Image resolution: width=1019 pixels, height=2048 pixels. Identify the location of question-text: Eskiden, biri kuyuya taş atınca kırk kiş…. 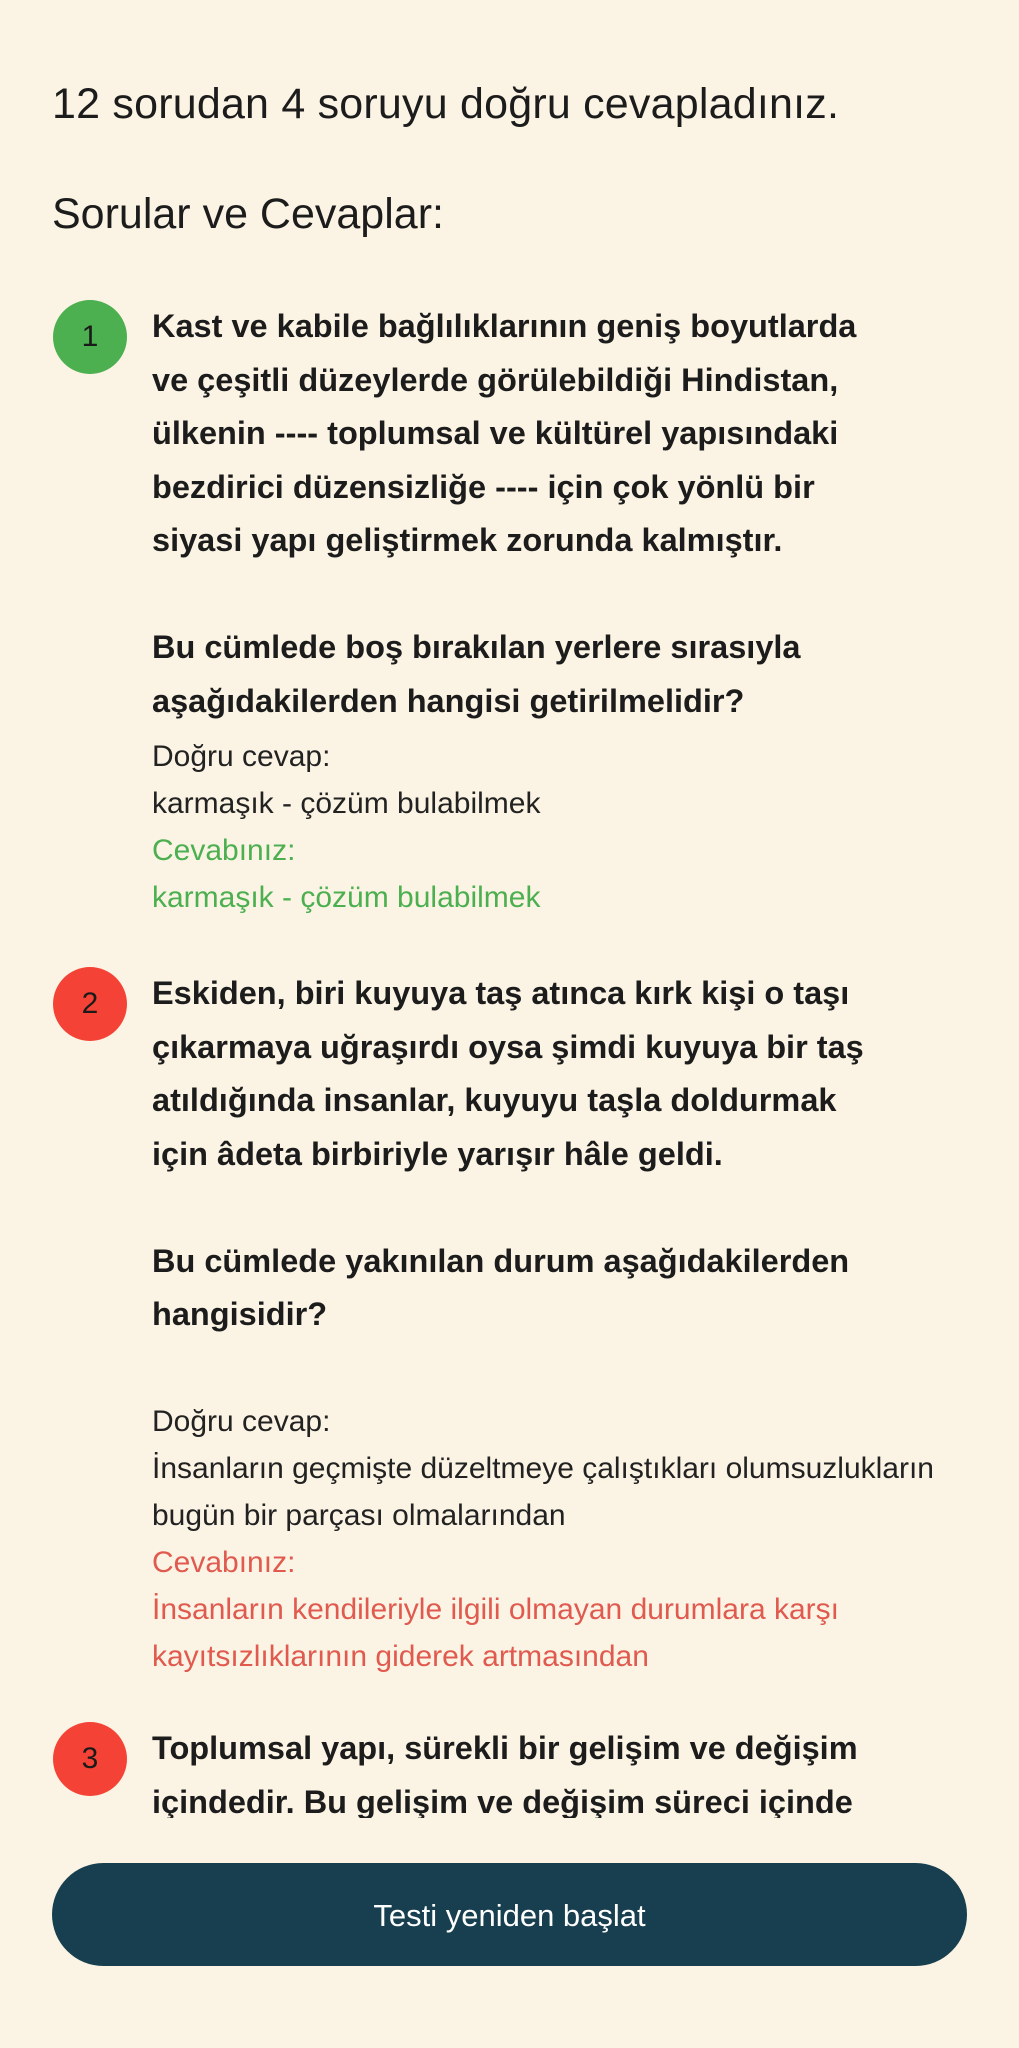
(508, 1153).